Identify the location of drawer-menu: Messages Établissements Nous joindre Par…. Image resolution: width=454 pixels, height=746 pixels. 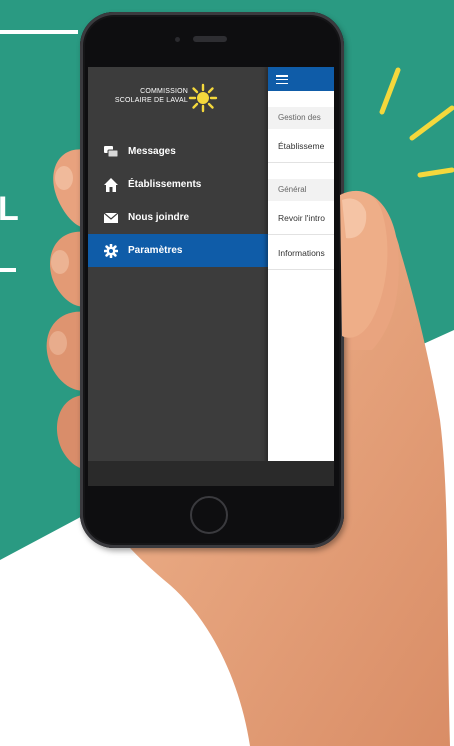
(178, 201).